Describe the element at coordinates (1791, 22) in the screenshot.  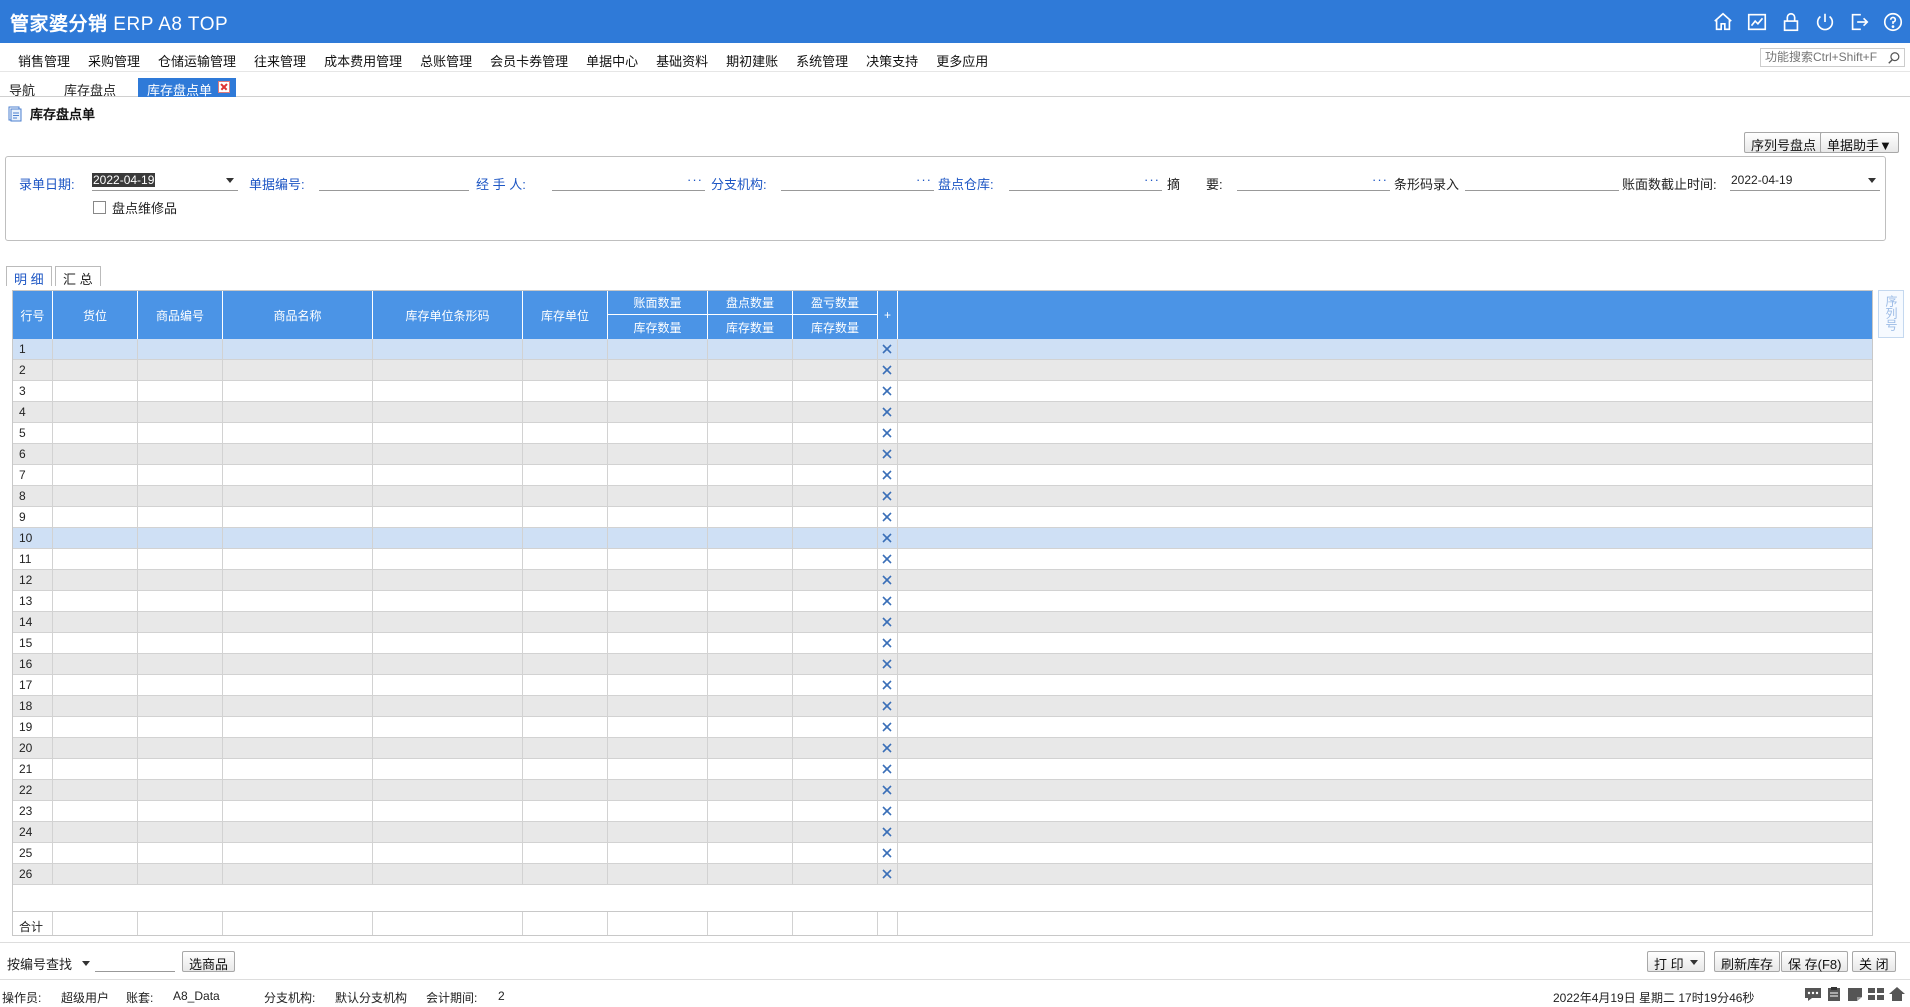
I see `lock-icon` at that location.